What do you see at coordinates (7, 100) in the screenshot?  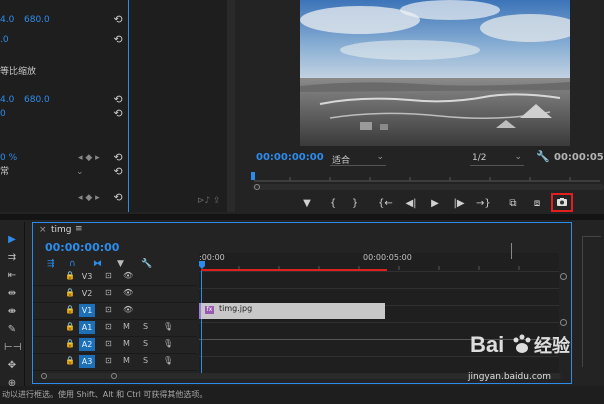 I see `anchor-x-value: 4.0` at bounding box center [7, 100].